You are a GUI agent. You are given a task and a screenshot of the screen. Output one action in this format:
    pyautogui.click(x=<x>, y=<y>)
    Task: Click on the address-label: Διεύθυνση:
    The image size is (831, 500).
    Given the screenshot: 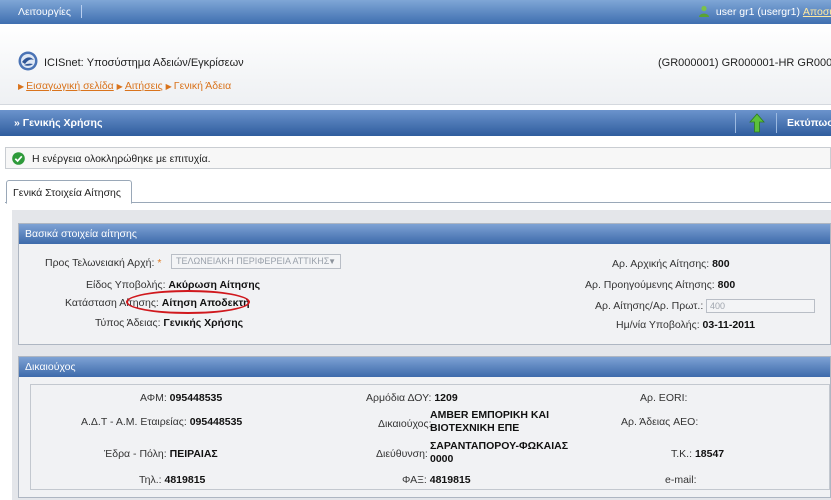 What is the action you would take?
    pyautogui.click(x=402, y=454)
    